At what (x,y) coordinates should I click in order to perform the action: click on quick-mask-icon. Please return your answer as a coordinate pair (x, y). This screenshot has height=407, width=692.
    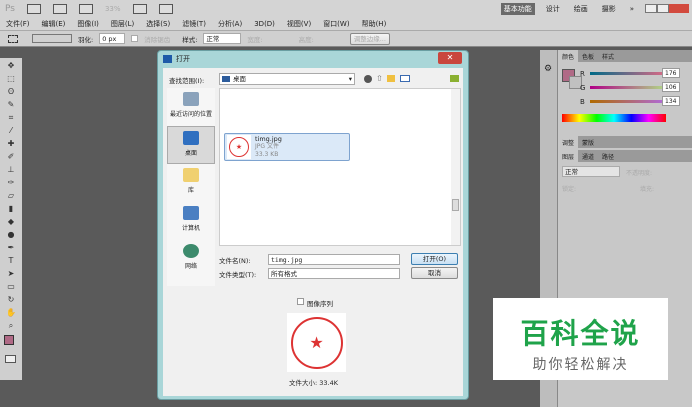
    Looking at the image, I should click on (10, 359).